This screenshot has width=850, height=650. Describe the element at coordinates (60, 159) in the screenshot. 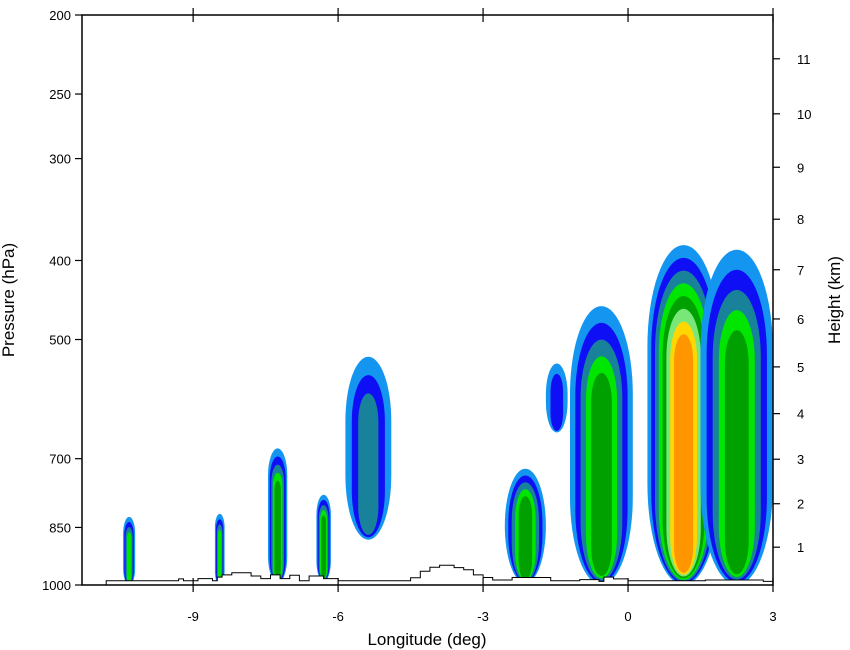

I see `pressure-tick-label: 300` at that location.